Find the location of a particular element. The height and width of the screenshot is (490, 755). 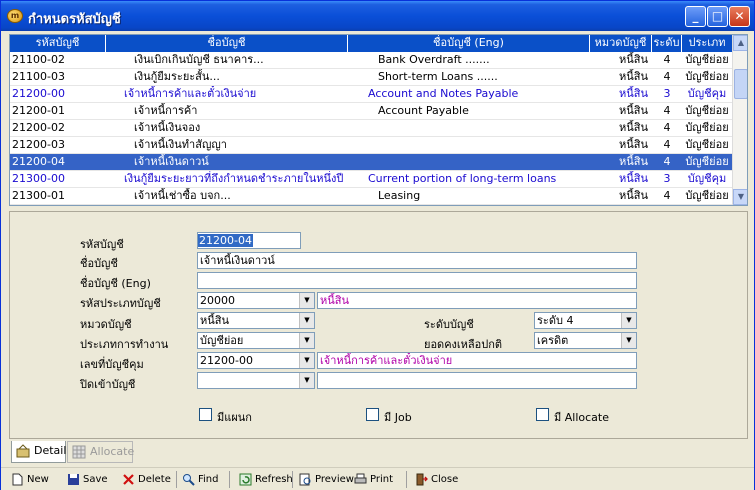

close-to-account-select: ▼ is located at coordinates (256, 380).